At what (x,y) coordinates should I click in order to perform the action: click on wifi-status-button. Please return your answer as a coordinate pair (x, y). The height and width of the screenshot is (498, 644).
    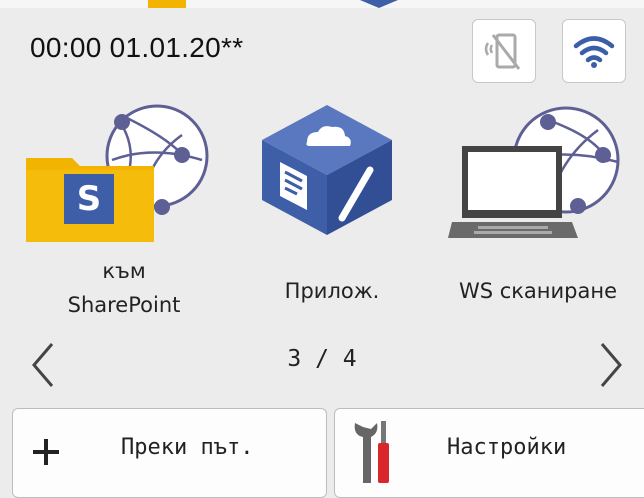
    Looking at the image, I should click on (594, 51).